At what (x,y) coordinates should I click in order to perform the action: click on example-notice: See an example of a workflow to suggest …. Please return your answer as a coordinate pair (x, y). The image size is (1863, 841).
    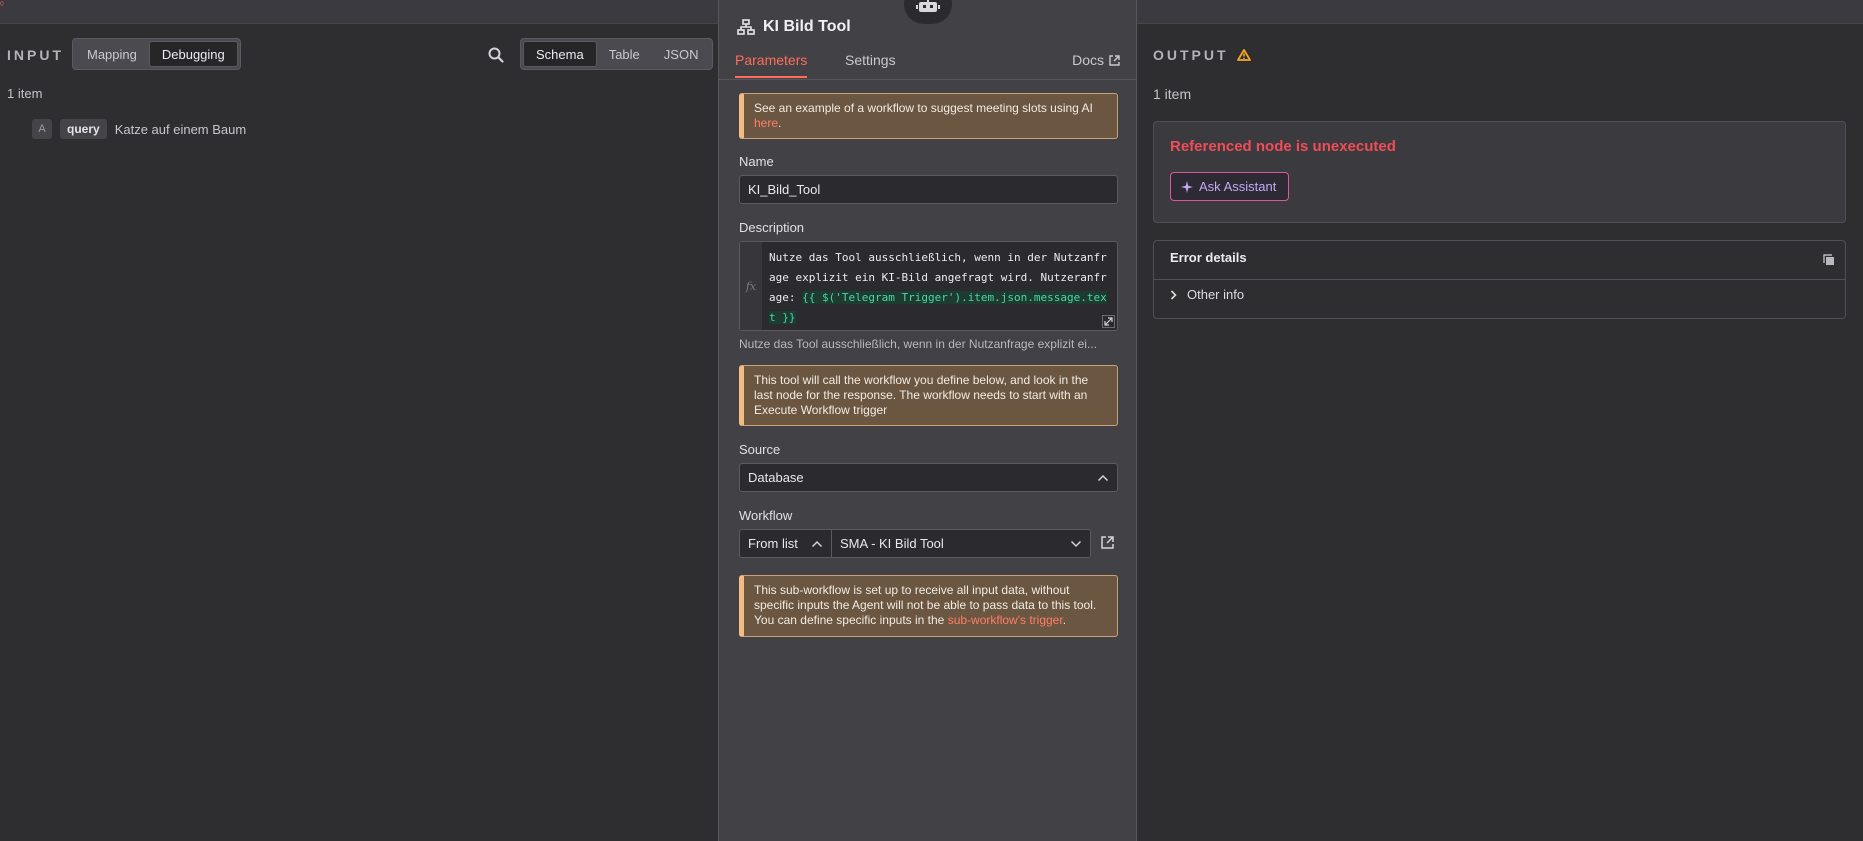
    Looking at the image, I should click on (928, 116).